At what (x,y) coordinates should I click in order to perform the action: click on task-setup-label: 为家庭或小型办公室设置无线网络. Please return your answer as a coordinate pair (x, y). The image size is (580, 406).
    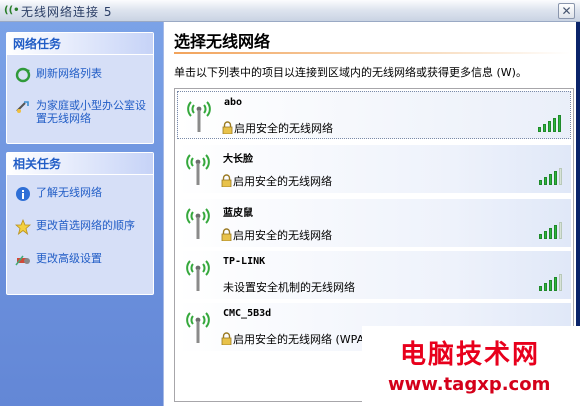
    Looking at the image, I should click on (91, 112).